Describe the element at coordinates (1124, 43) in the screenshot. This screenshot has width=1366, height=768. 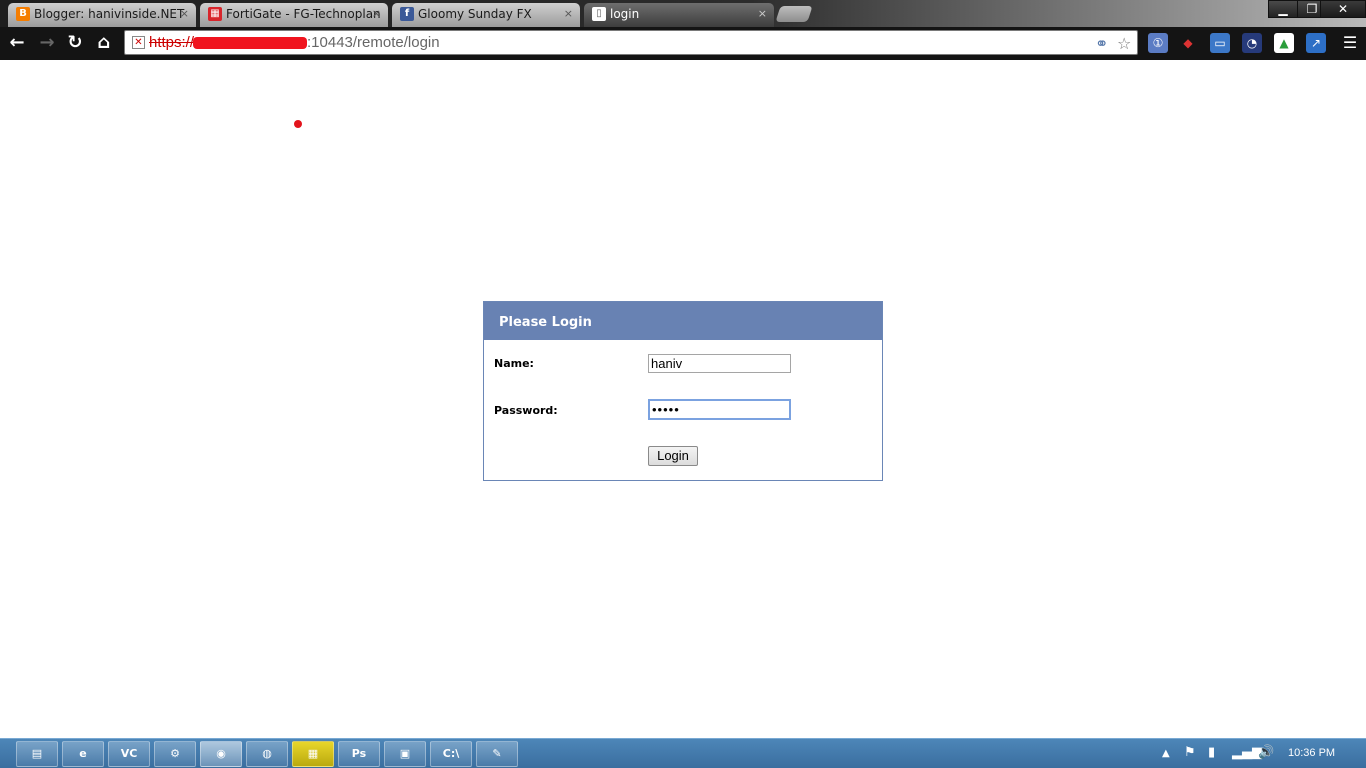
I see `bookmark-star-icon: ☆` at that location.